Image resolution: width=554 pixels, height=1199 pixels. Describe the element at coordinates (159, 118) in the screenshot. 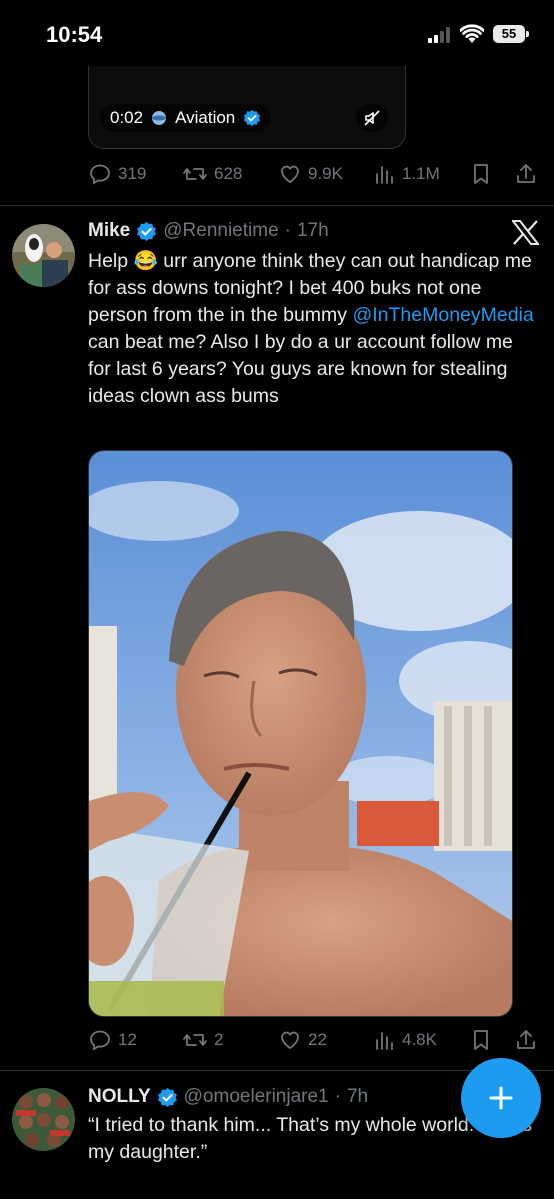

I see `globe-icon` at that location.